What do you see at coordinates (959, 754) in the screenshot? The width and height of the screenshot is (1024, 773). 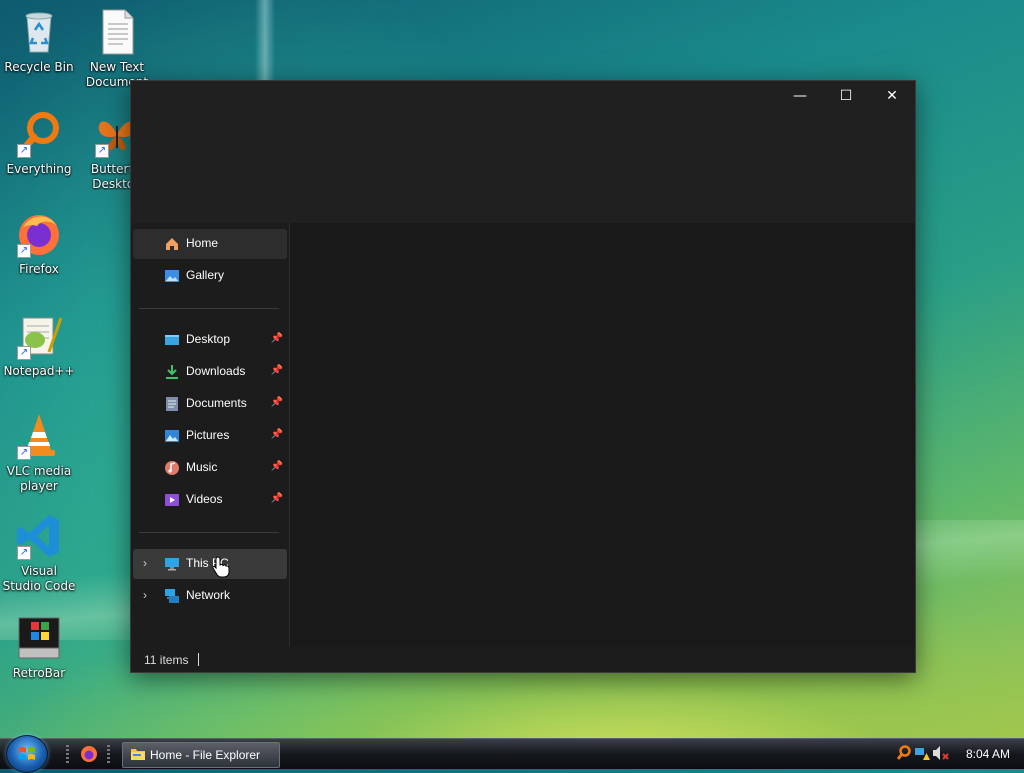 I see `system-tray: 8:04 AM` at bounding box center [959, 754].